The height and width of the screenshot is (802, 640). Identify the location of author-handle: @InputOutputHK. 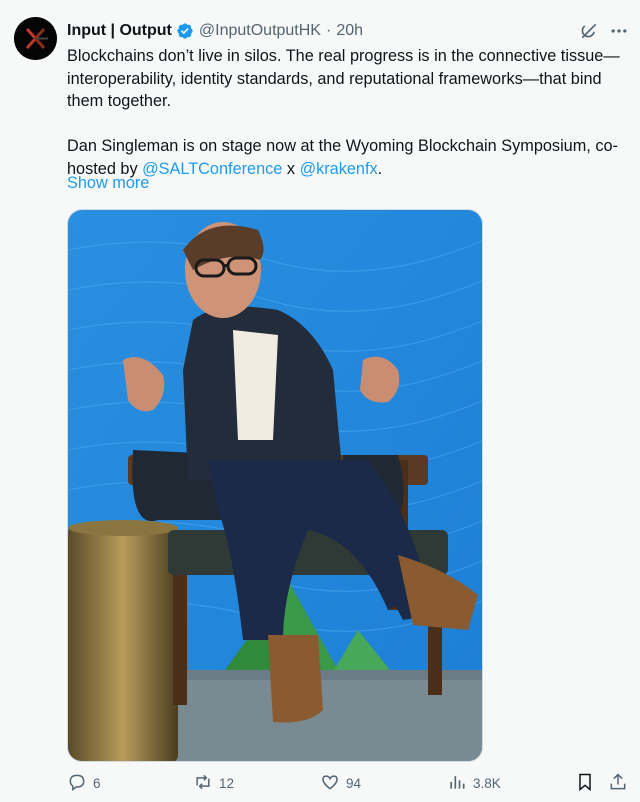
(260, 31).